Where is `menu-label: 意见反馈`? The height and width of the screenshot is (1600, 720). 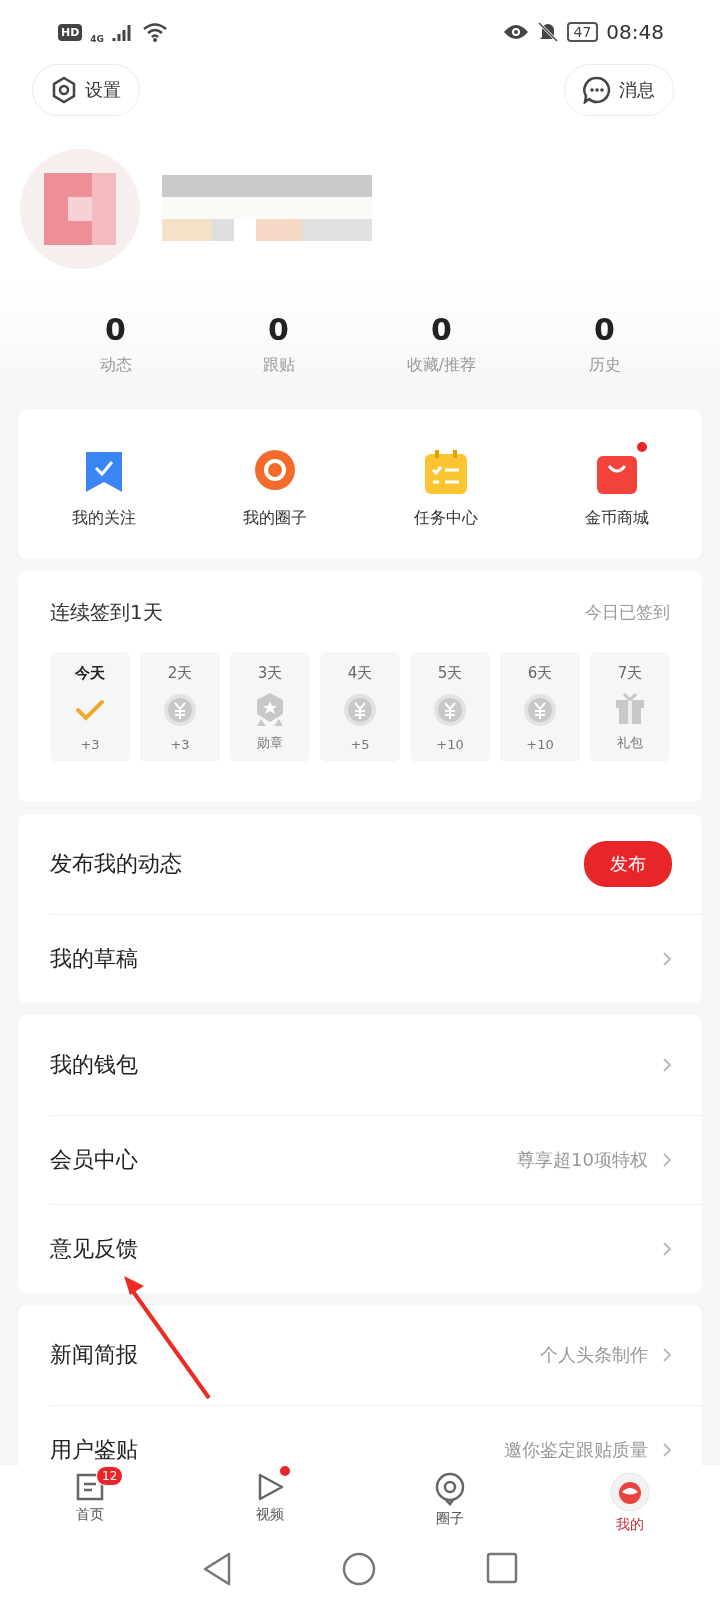
menu-label: 意见反馈 is located at coordinates (94, 1249).